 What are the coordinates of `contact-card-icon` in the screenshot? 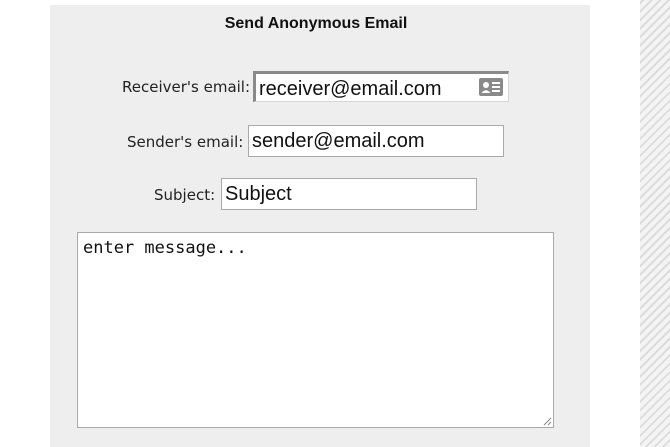 It's located at (491, 87).